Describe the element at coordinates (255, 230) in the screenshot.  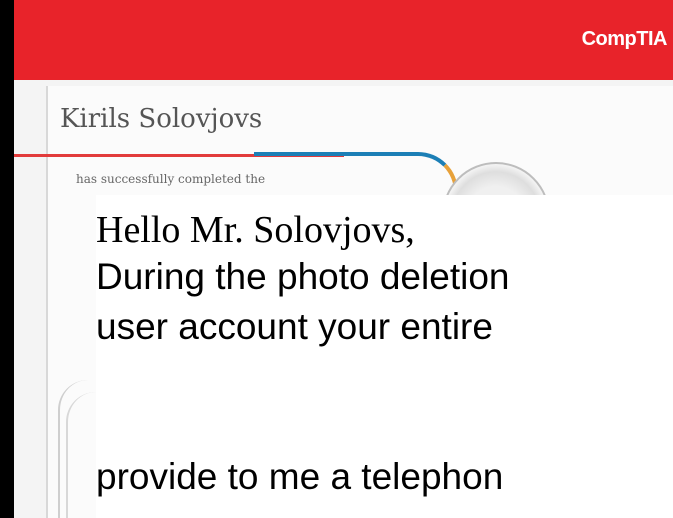
I see `message-greeting: Hello Mr. Solovjovs,` at that location.